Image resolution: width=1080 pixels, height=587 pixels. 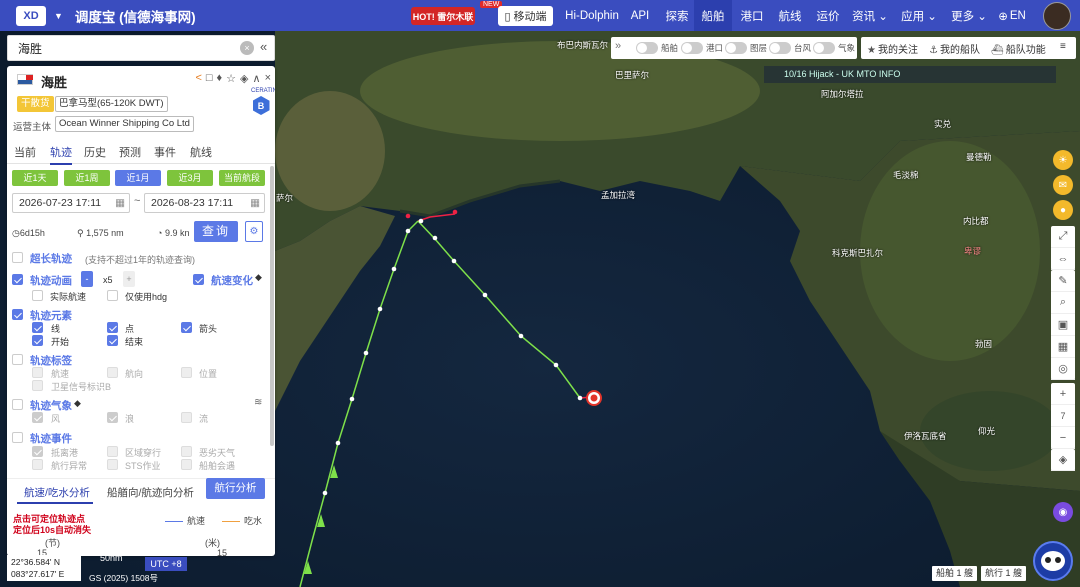 What do you see at coordinates (1063, 210) in the screenshot?
I see `alert-icon: ●` at bounding box center [1063, 210].